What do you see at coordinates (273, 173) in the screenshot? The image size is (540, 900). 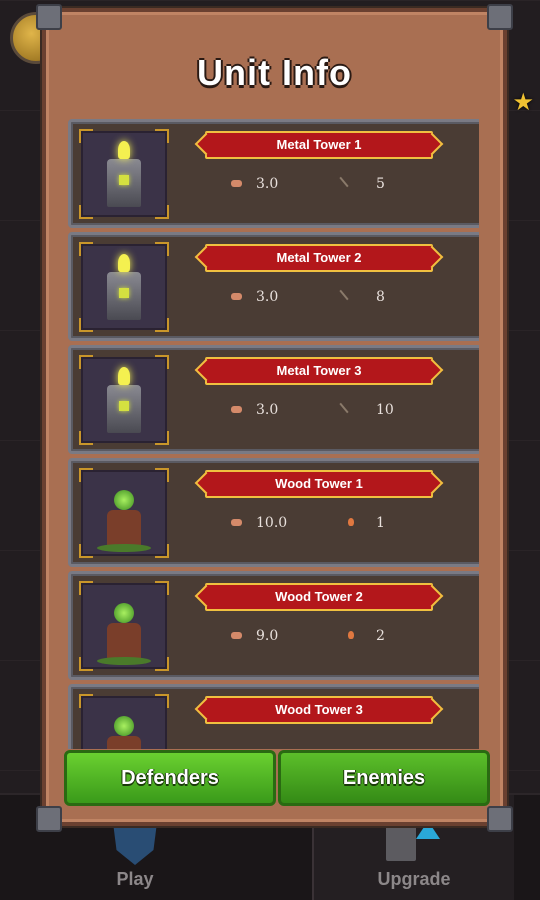 I see `unit-card: Metal Tower 1 3.0 5` at bounding box center [273, 173].